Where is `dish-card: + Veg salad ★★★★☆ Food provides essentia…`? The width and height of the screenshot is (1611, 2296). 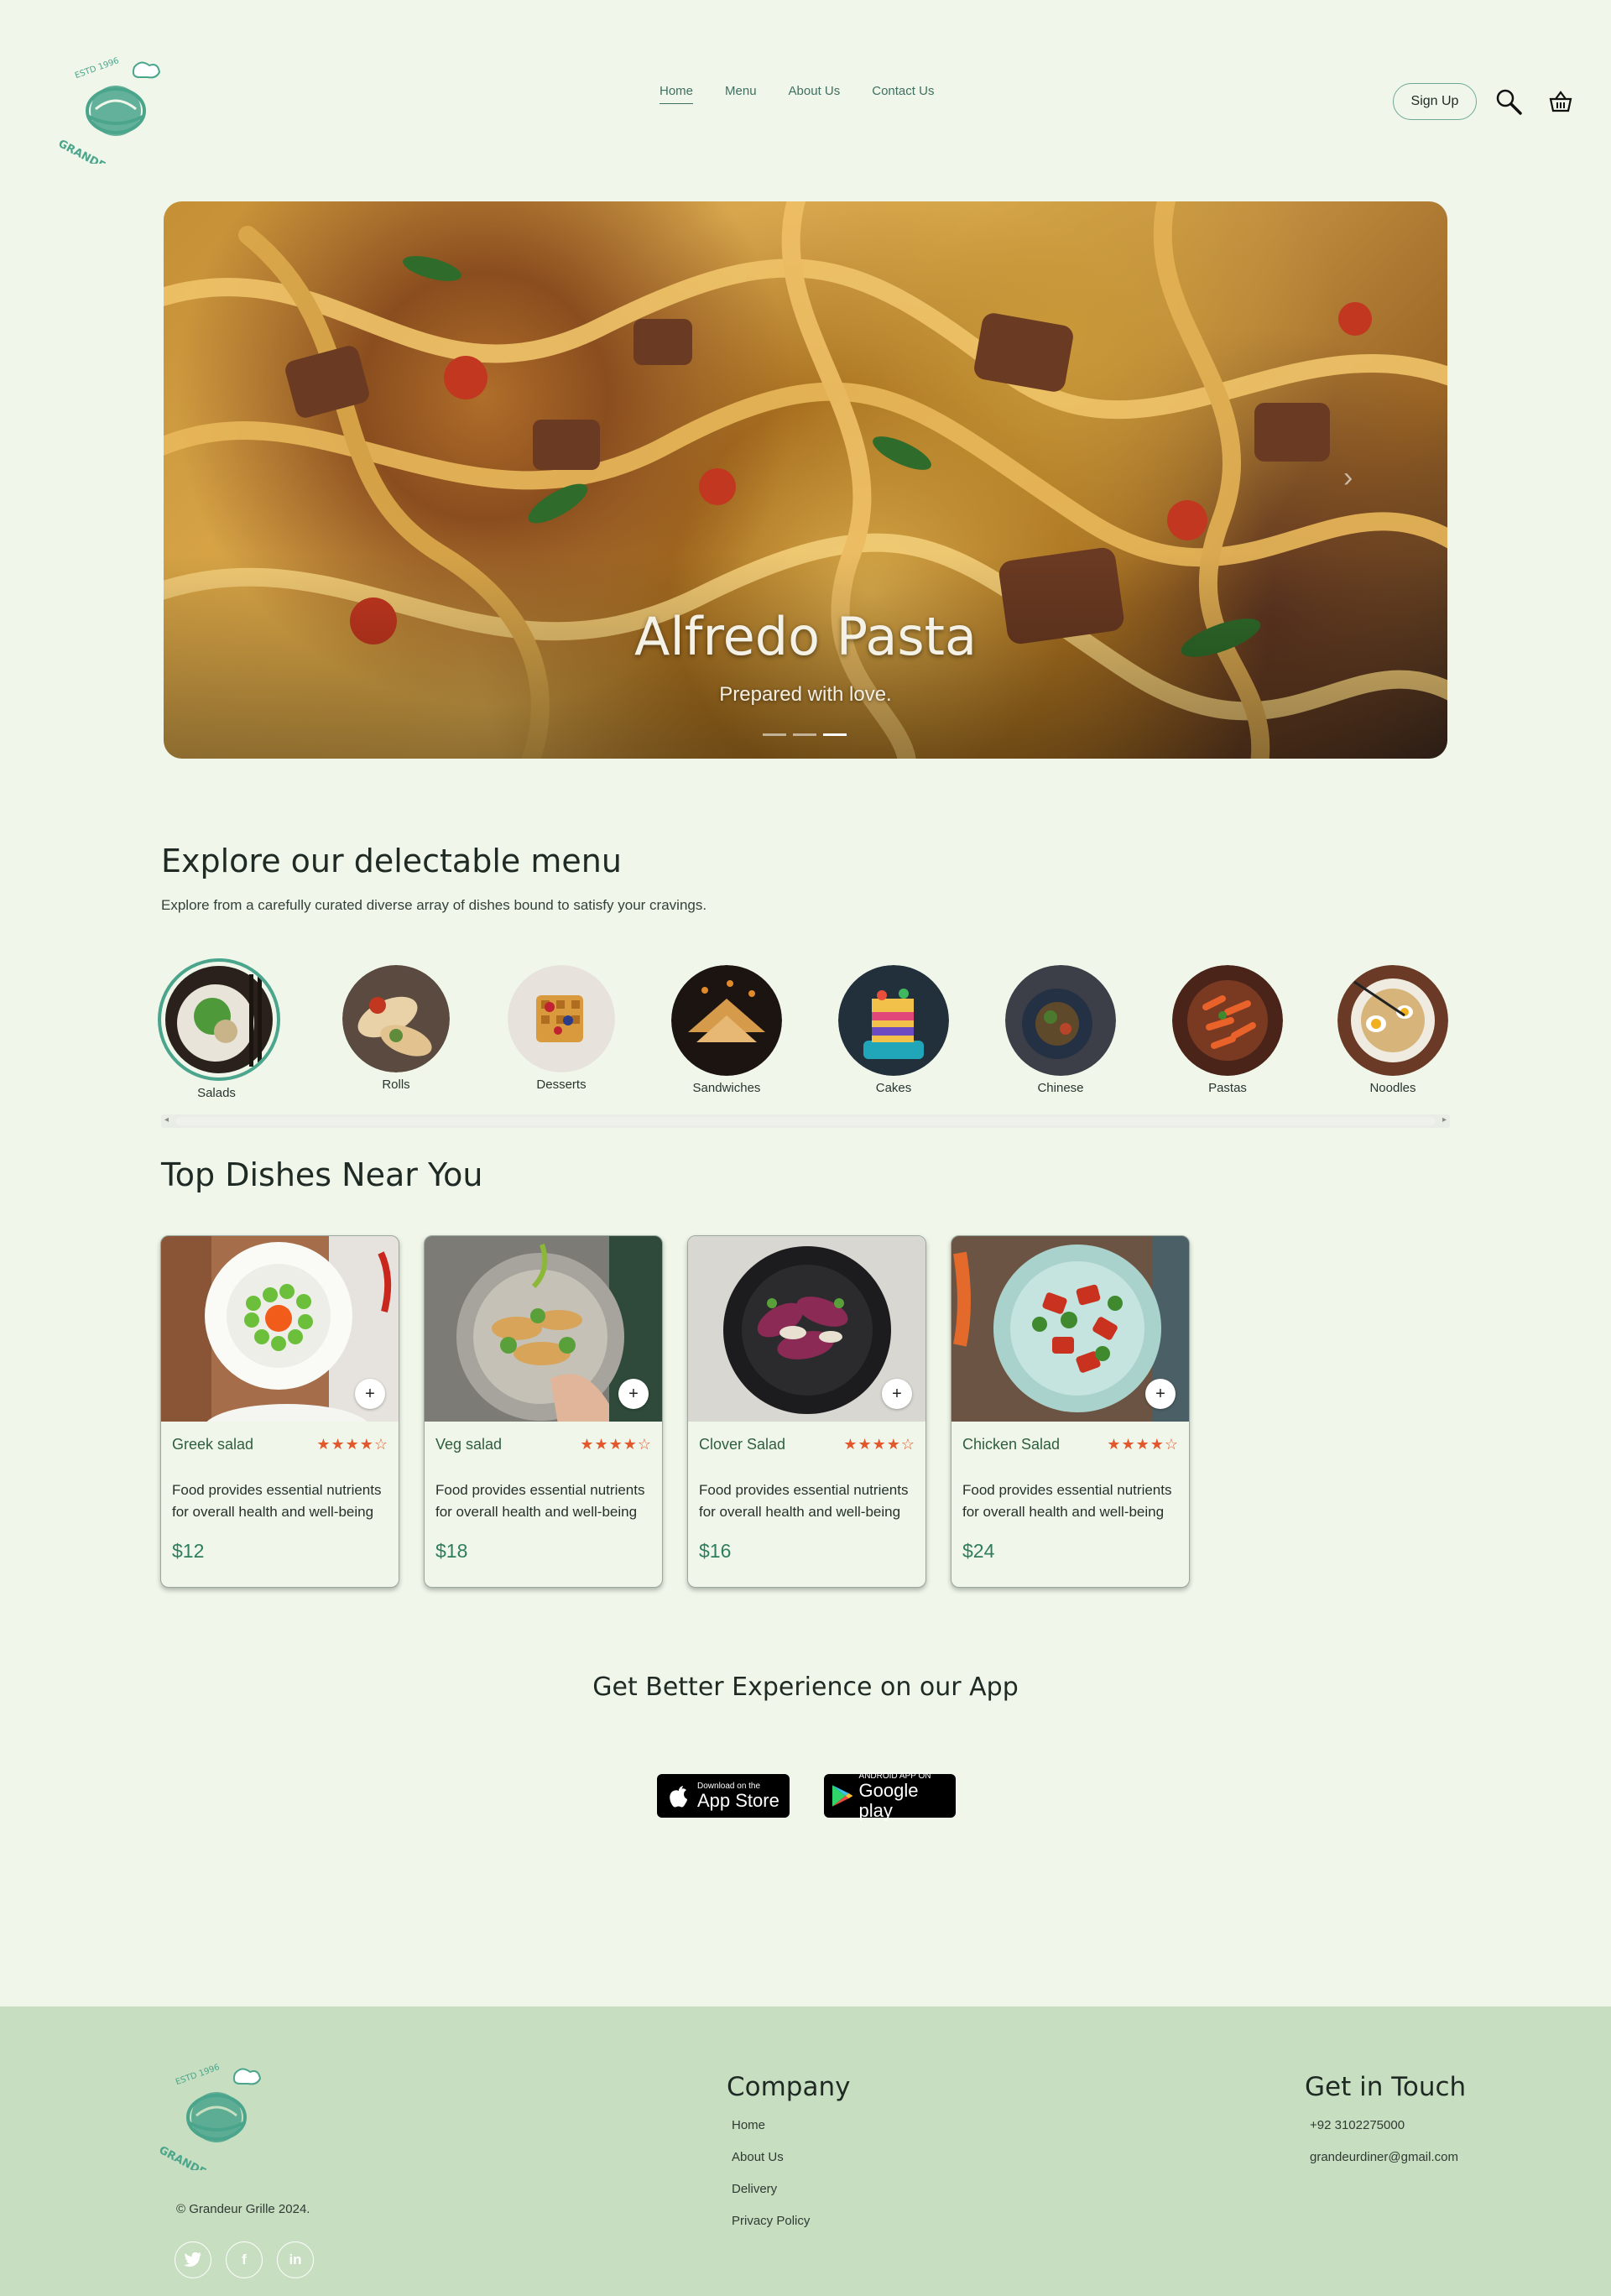 dish-card: + Veg salad ★★★★☆ Food provides essentia… is located at coordinates (543, 1411).